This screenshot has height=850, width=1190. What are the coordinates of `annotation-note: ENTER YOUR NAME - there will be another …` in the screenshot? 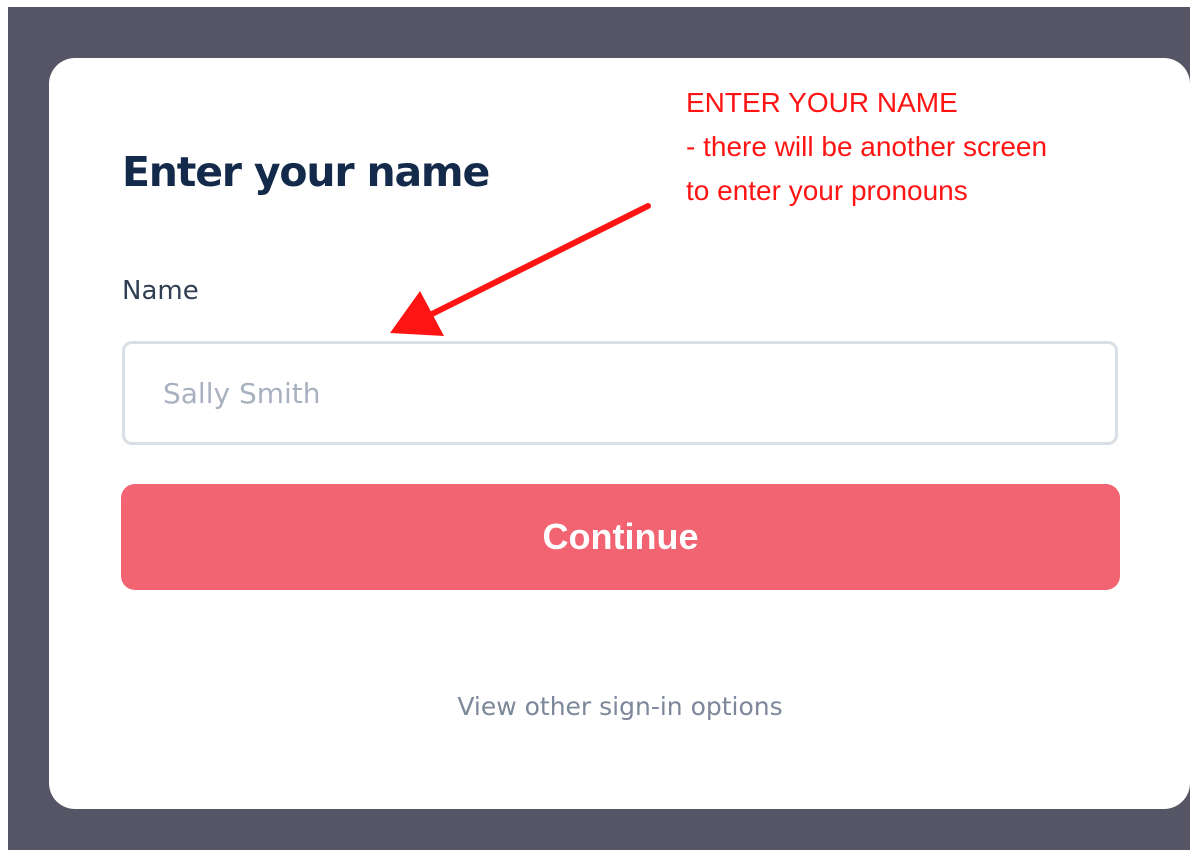 It's located at (866, 147).